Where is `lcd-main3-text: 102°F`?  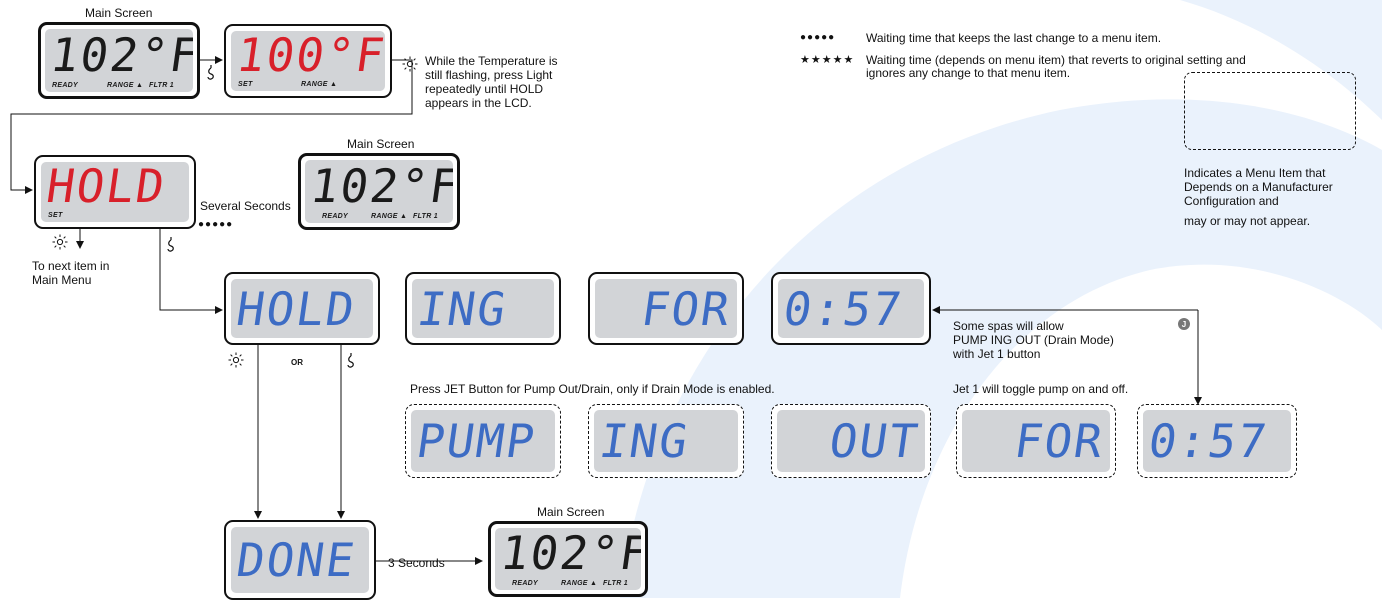 lcd-main3-text: 102°F is located at coordinates (569, 554).